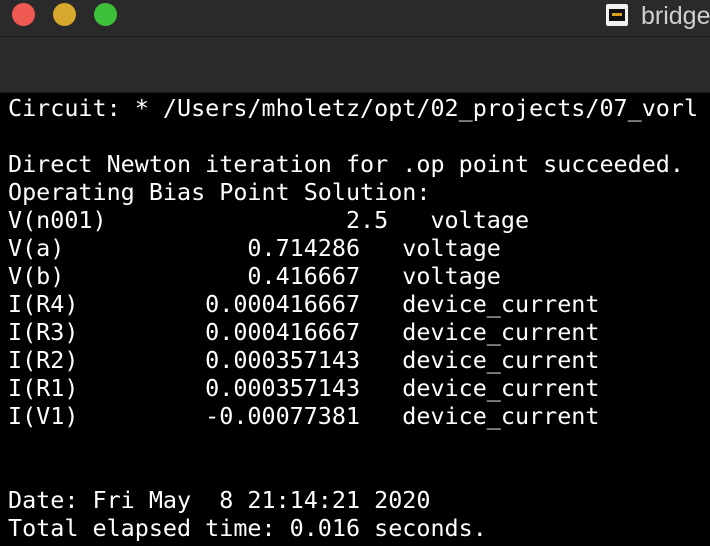  I want to click on terminal-document-icon-screen, so click(617, 15).